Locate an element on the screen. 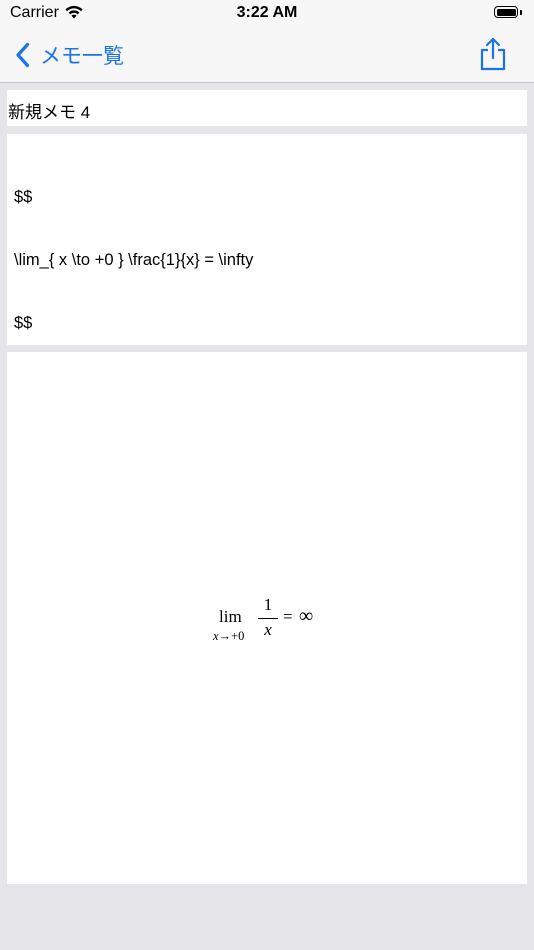  memo-title-field: 新規メモ 4 is located at coordinates (267, 108).